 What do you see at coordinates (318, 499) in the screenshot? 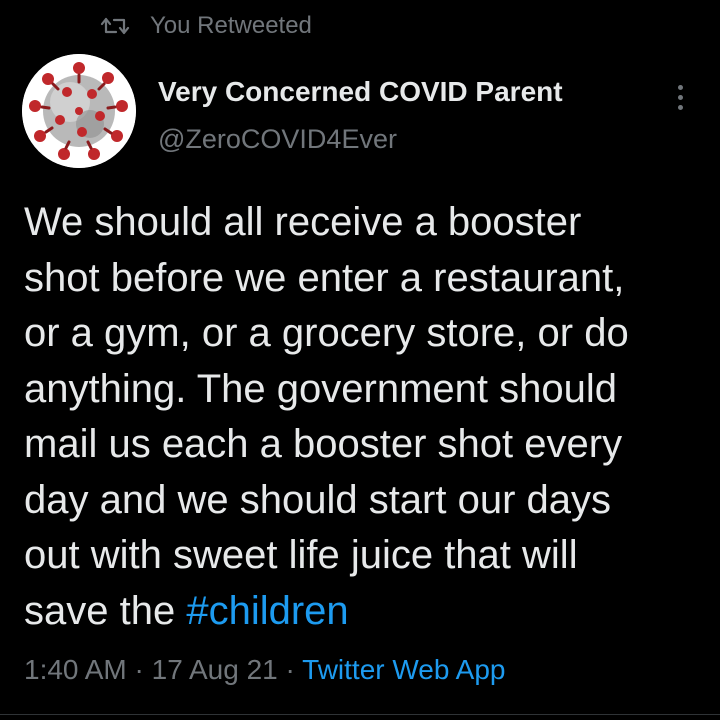
I see `tweet-line: day and we should start our days` at bounding box center [318, 499].